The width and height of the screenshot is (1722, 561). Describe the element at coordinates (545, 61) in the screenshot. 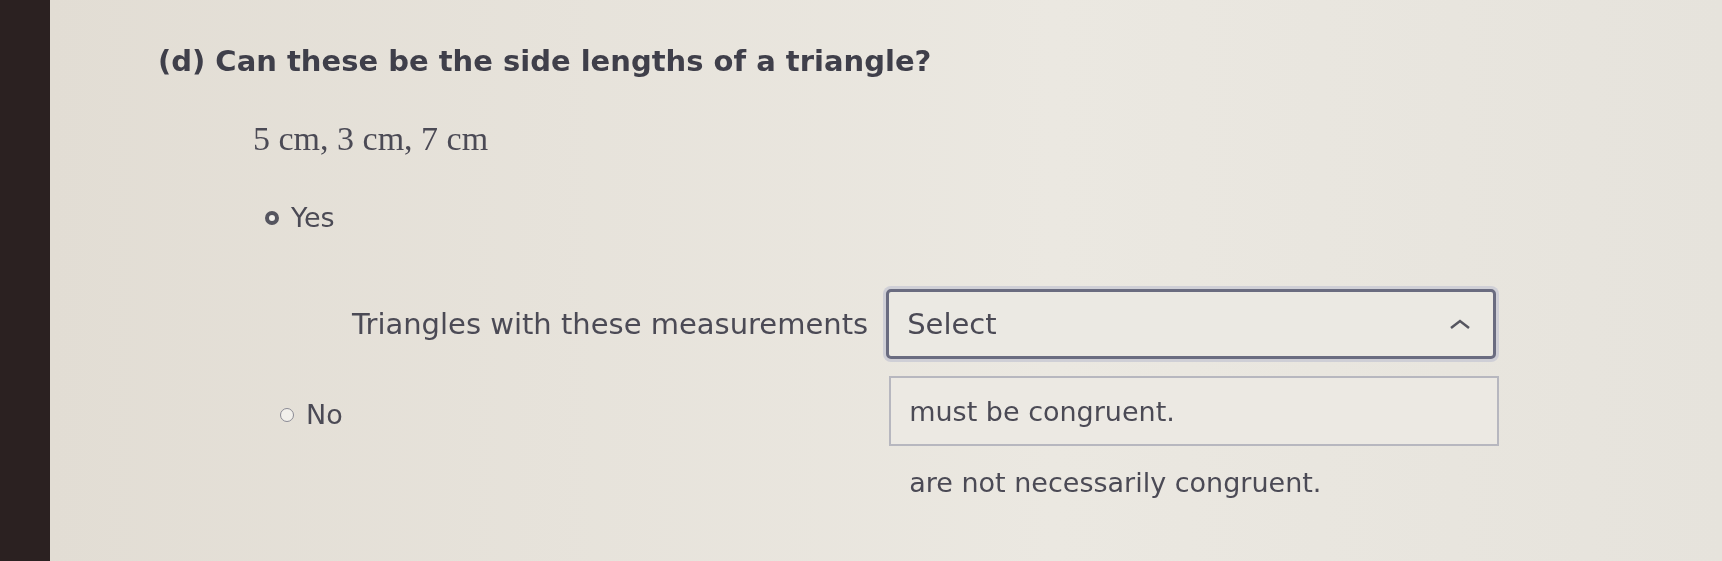

I see `question-text: (d) Can these be the side lengths of a triangle?` at that location.